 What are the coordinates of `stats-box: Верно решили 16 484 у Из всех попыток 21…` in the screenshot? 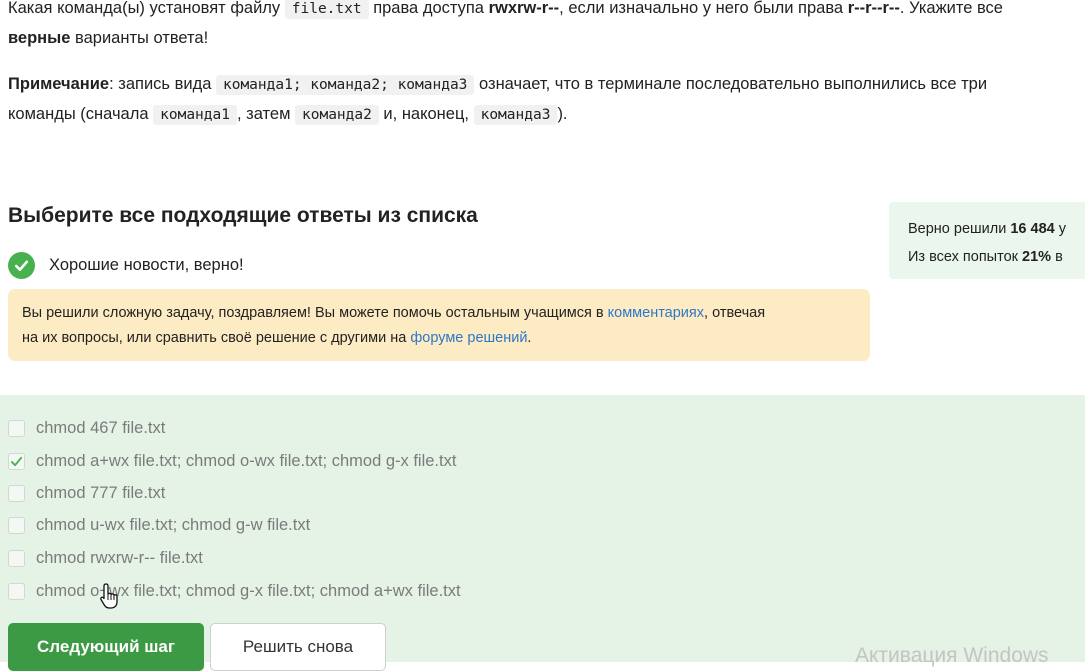 It's located at (987, 240).